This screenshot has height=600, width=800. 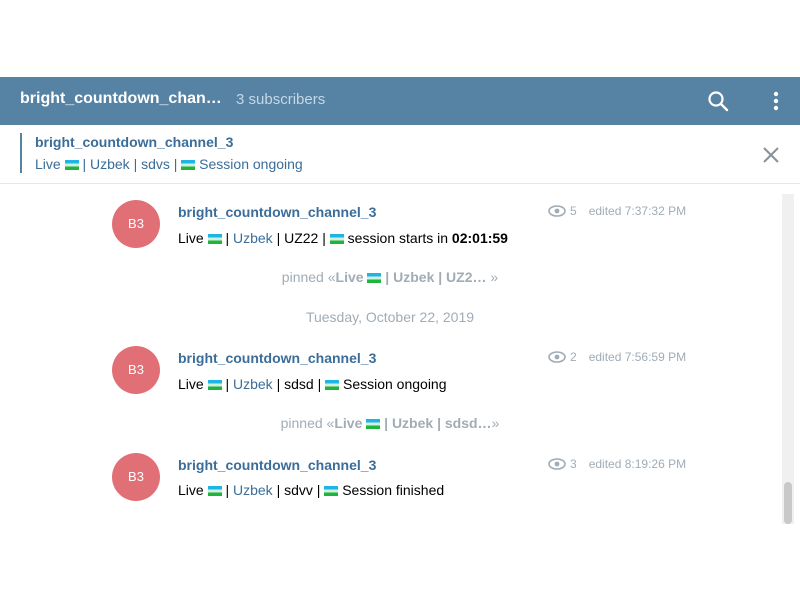 What do you see at coordinates (134, 142) in the screenshot?
I see `pinned-title: bright_countdown_channel_3` at bounding box center [134, 142].